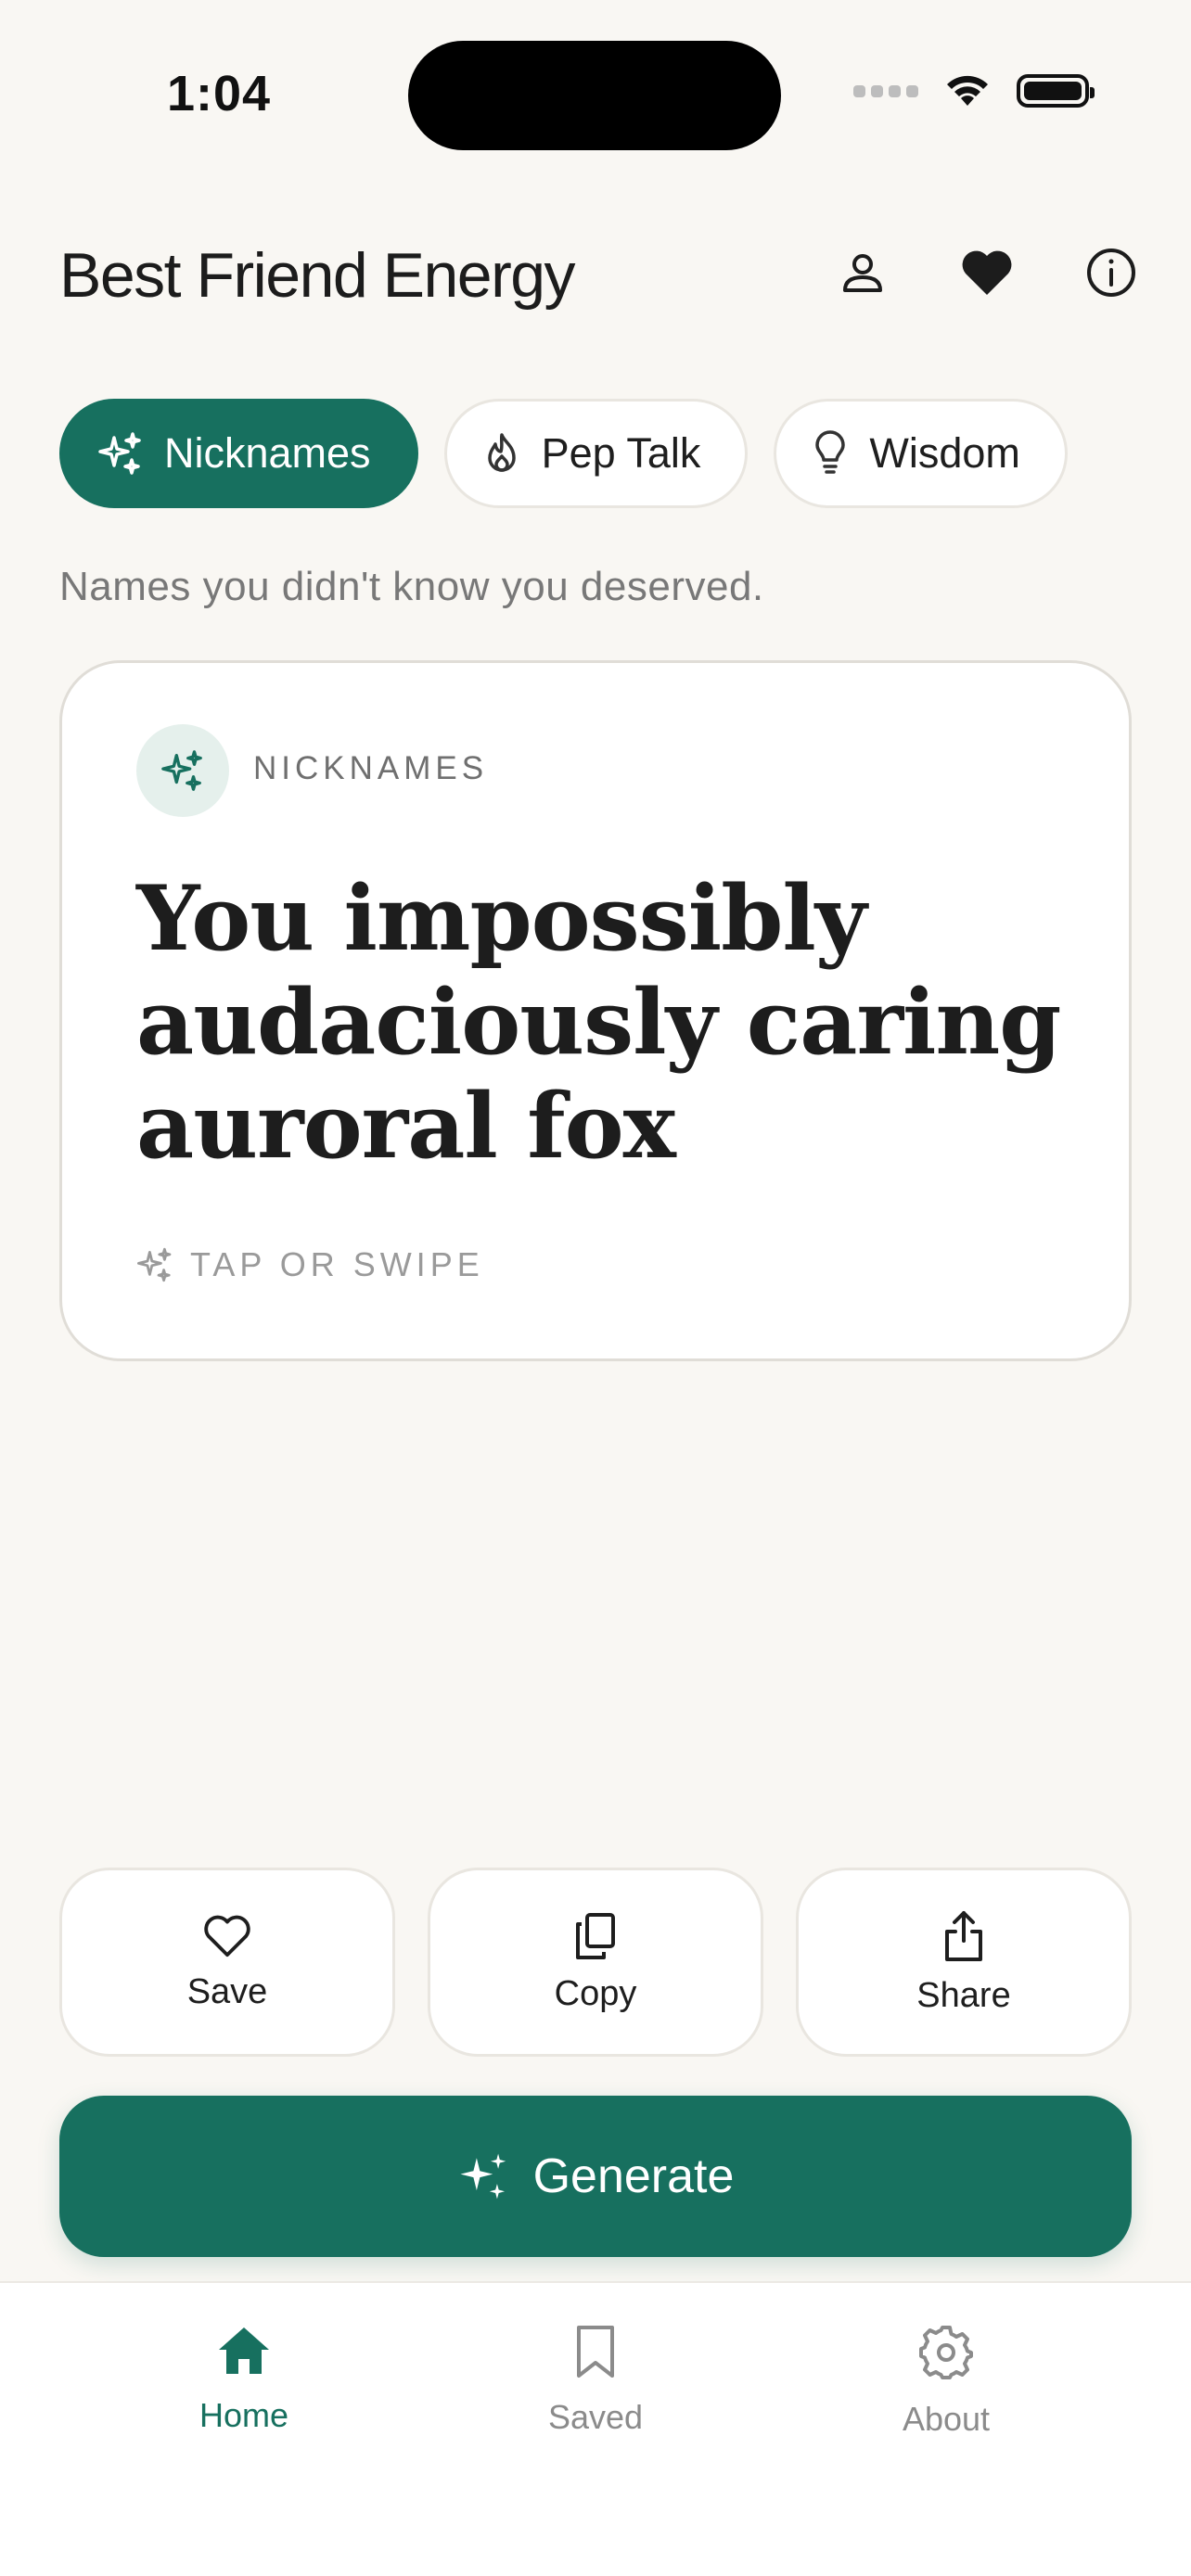 The width and height of the screenshot is (1191, 2576). I want to click on share-icon, so click(963, 1936).